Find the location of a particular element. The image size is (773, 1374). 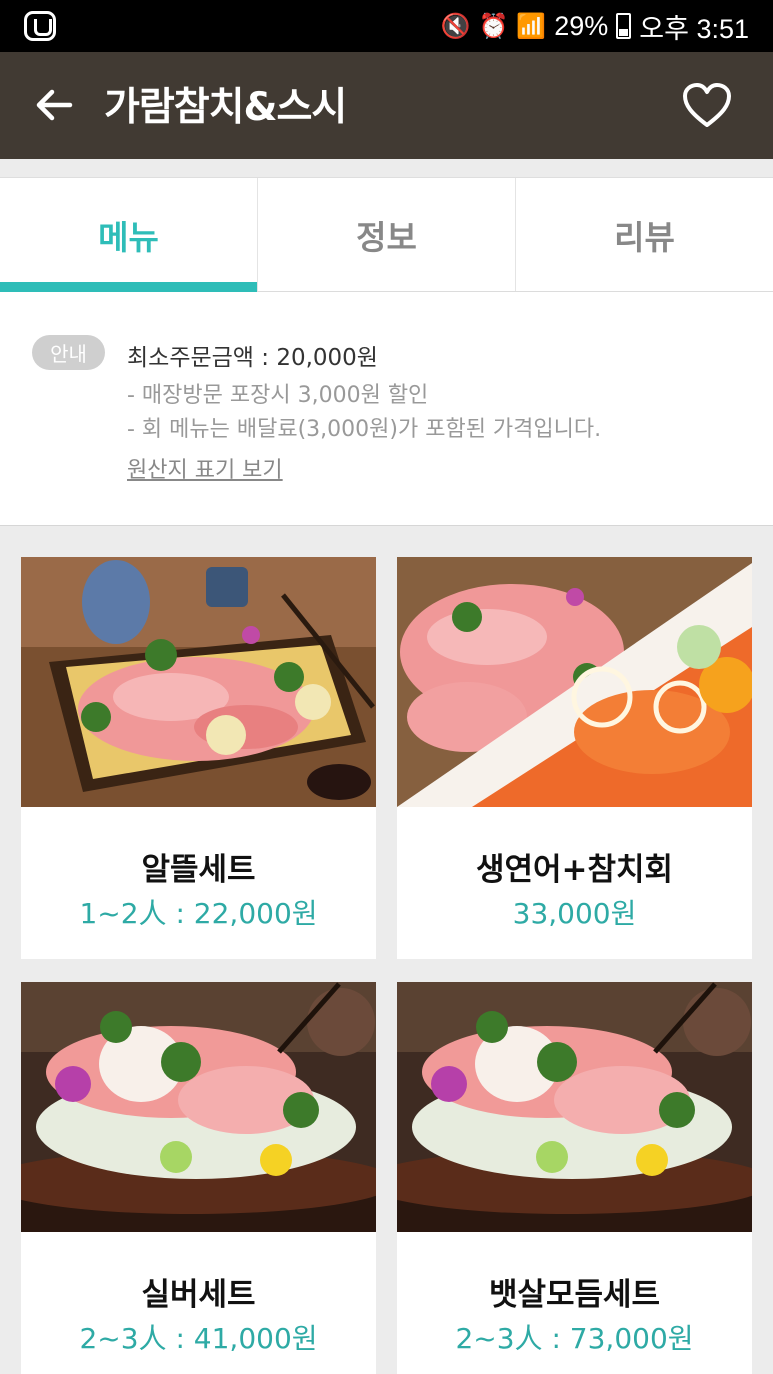

tab-menu: 메뉴 is located at coordinates (129, 235).